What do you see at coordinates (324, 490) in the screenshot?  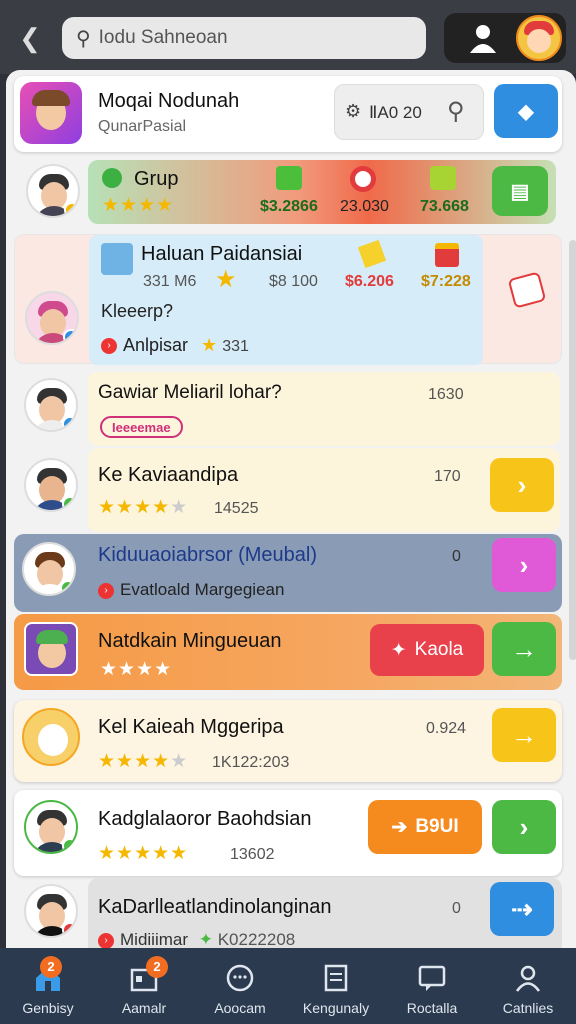 I see `list-item-kaviaandipa: Ke Kaviaandipa ★★★★★ 14525 170 ›` at bounding box center [324, 490].